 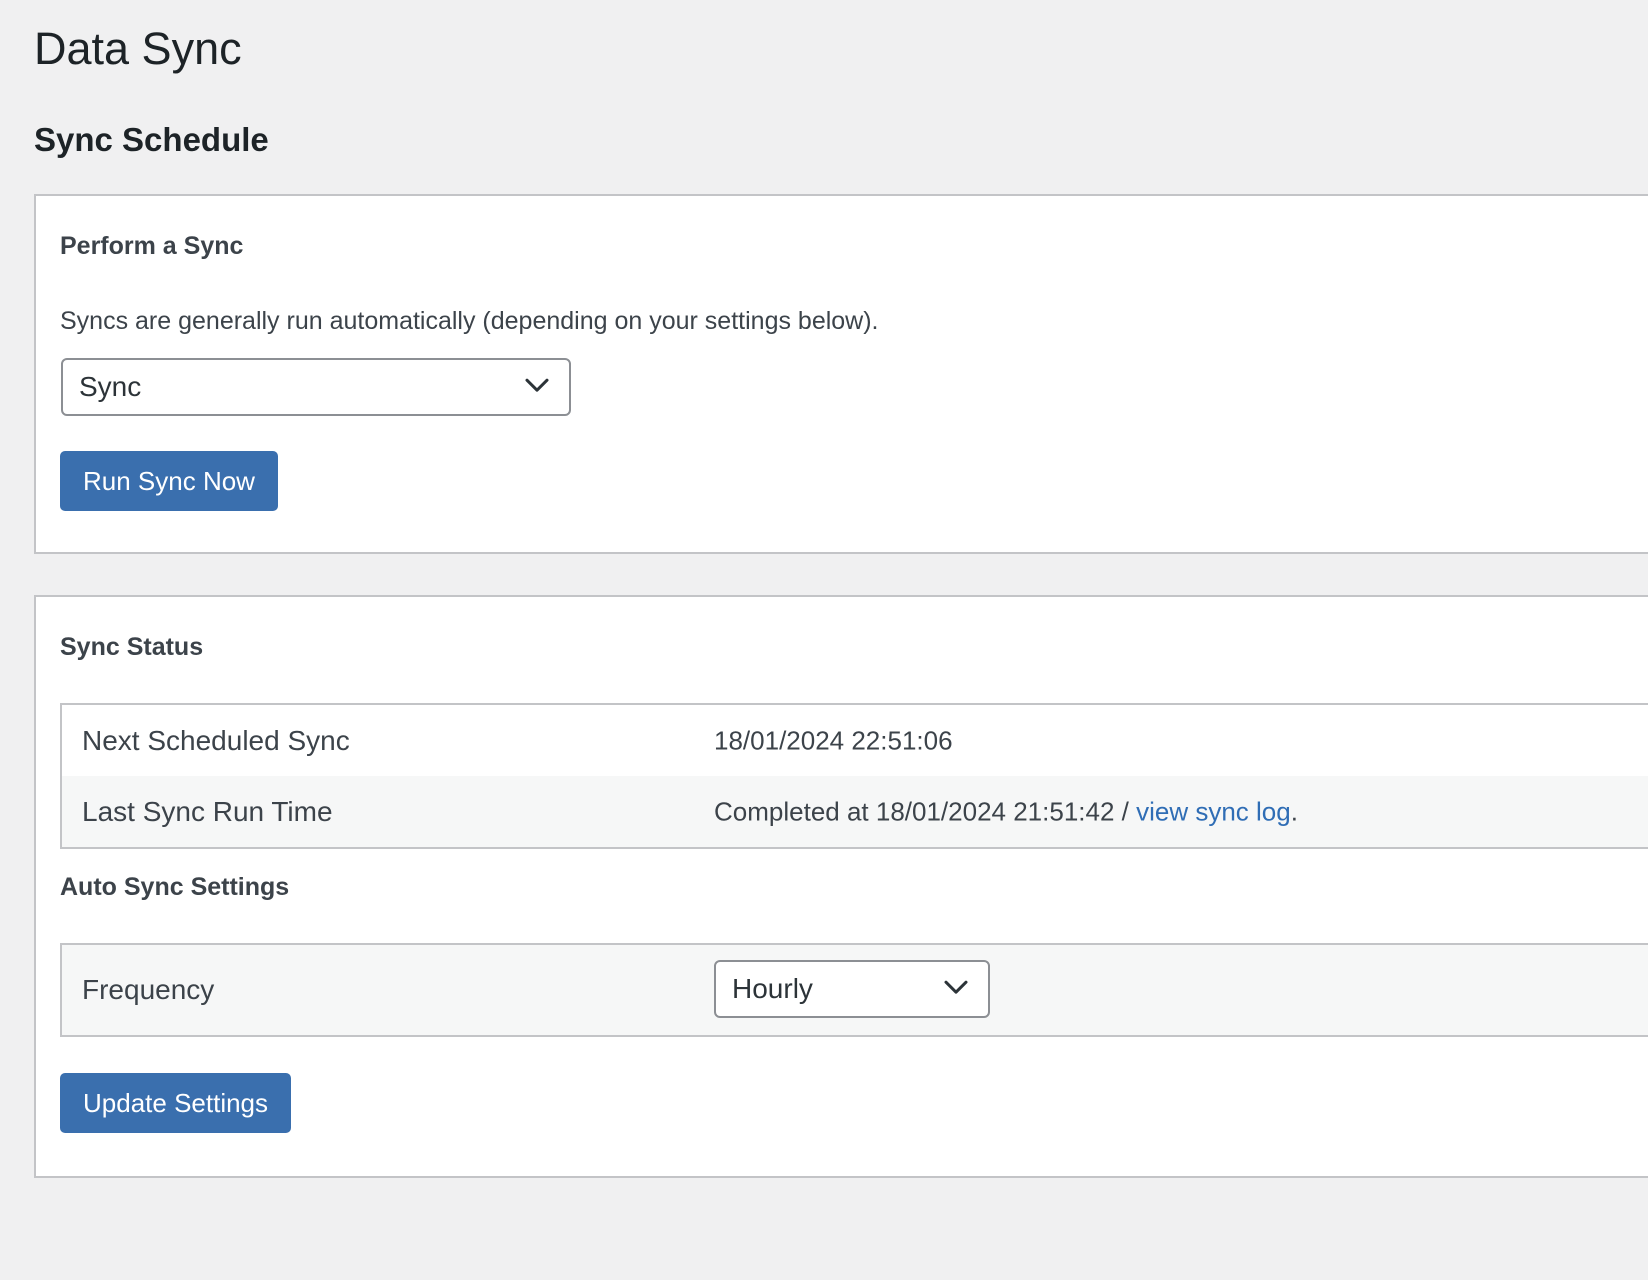 I want to click on table-row-next-scheduled-sync: Next Scheduled Sync 18/01/2024 22:51:06, so click(x=855, y=740).